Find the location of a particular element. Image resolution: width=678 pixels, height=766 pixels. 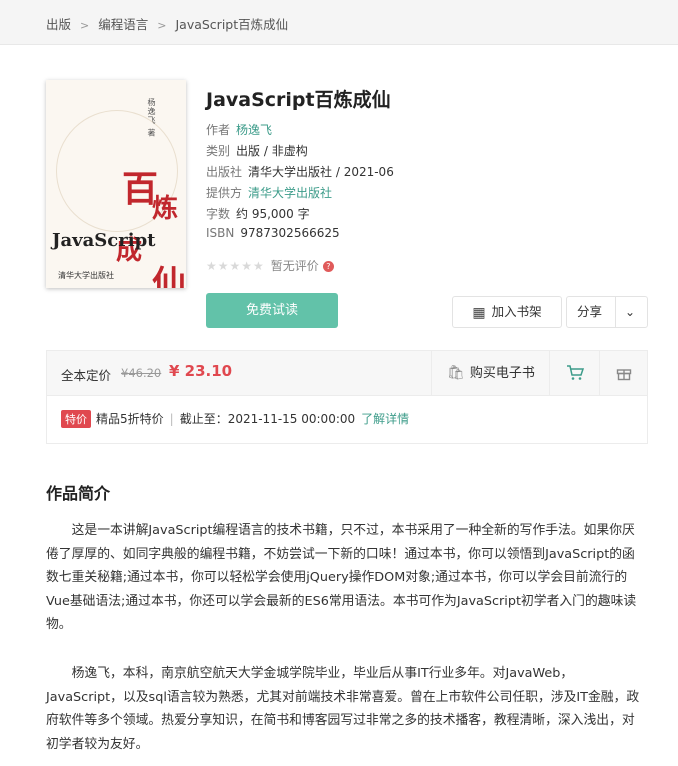

provider-row: 提供方 清华大学出版社 is located at coordinates (269, 192).